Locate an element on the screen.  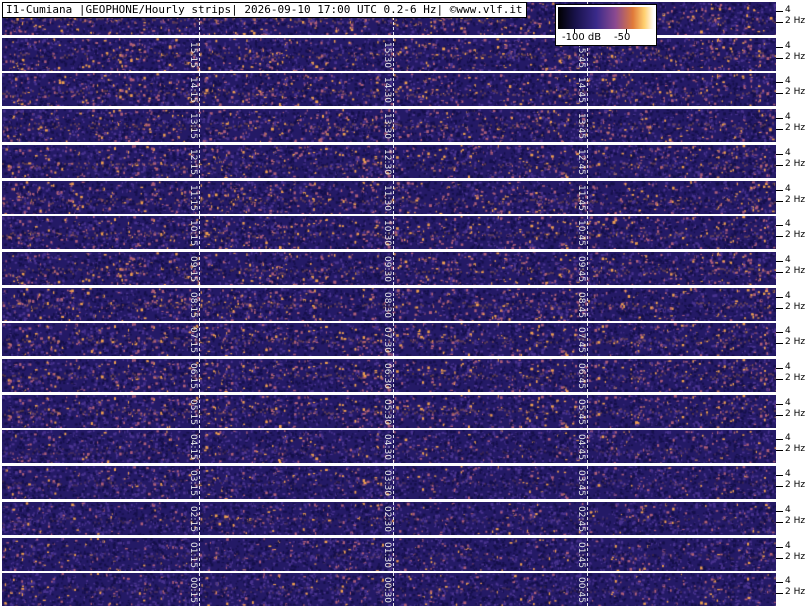
time-label: 08:45 is located at coordinates (581, 305).